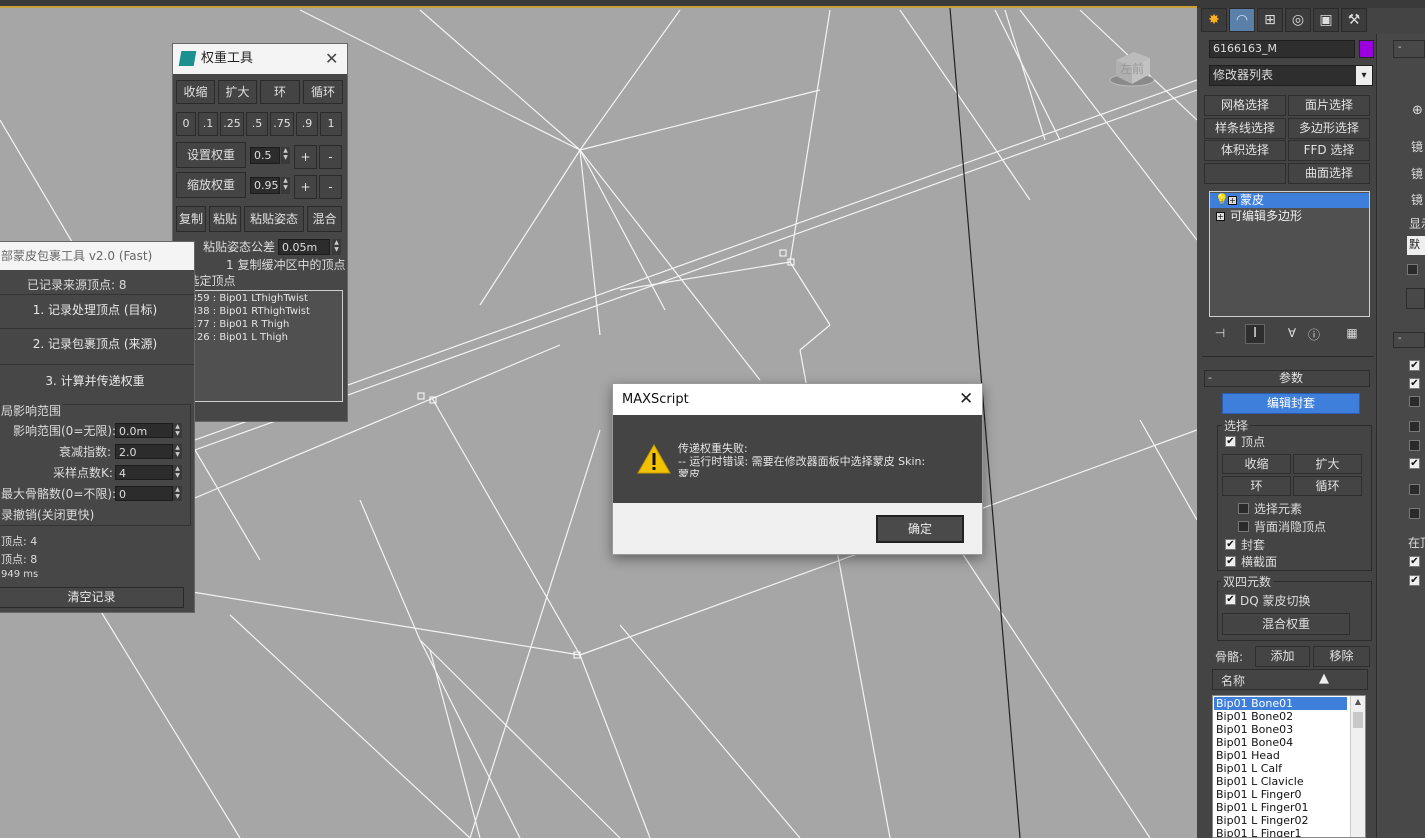 This screenshot has height=838, width=1425. What do you see at coordinates (144, 451) in the screenshot?
I see `decay-input: 2.0` at bounding box center [144, 451].